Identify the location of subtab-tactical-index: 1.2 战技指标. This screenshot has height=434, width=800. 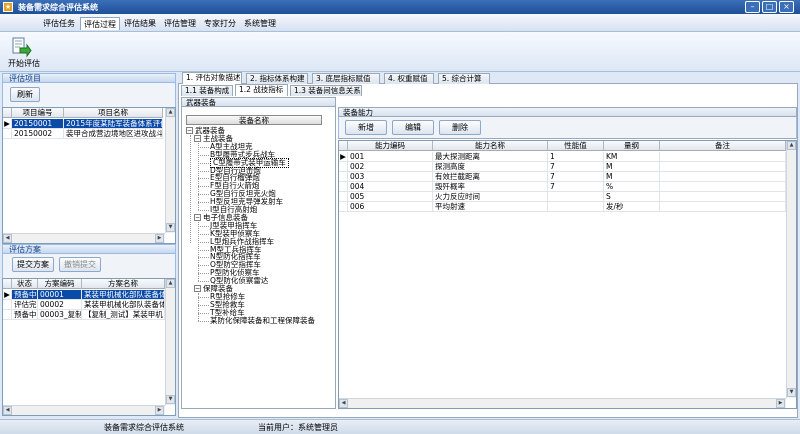
(261, 90).